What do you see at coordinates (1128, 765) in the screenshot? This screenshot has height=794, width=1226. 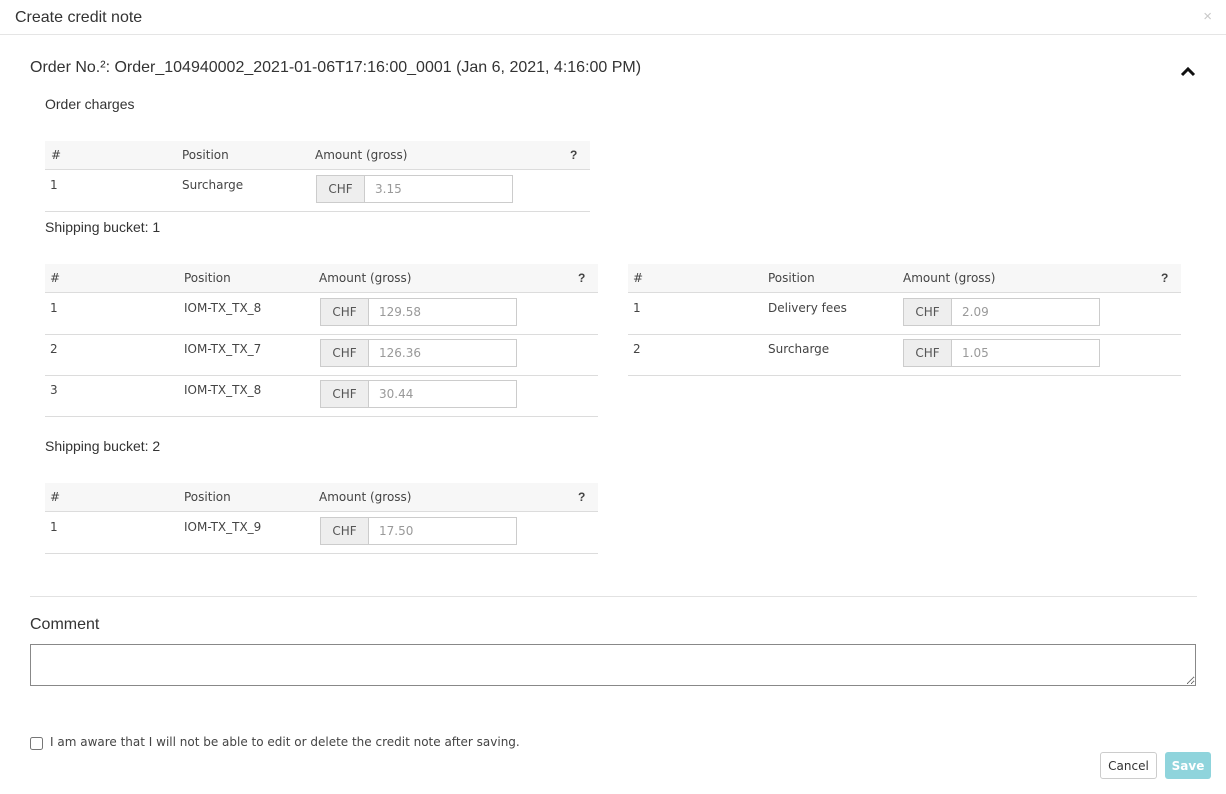 I see `cancel-button: Cancel` at bounding box center [1128, 765].